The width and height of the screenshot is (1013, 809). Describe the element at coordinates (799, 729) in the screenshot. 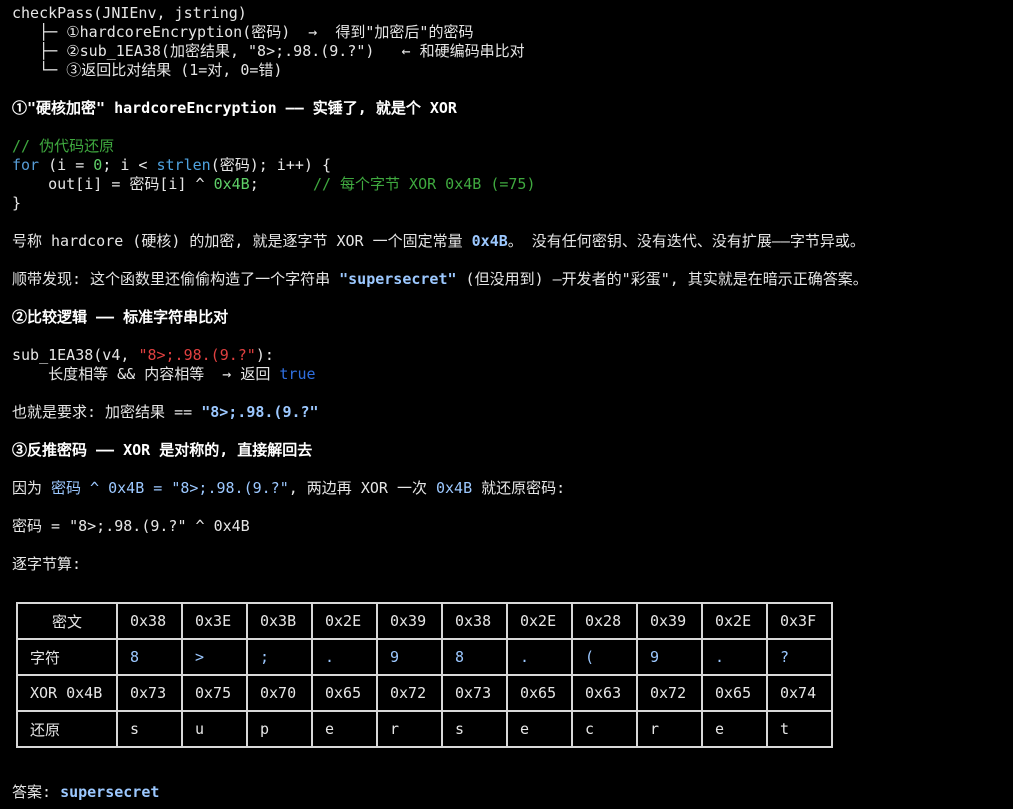

I see `table-cell: t` at that location.